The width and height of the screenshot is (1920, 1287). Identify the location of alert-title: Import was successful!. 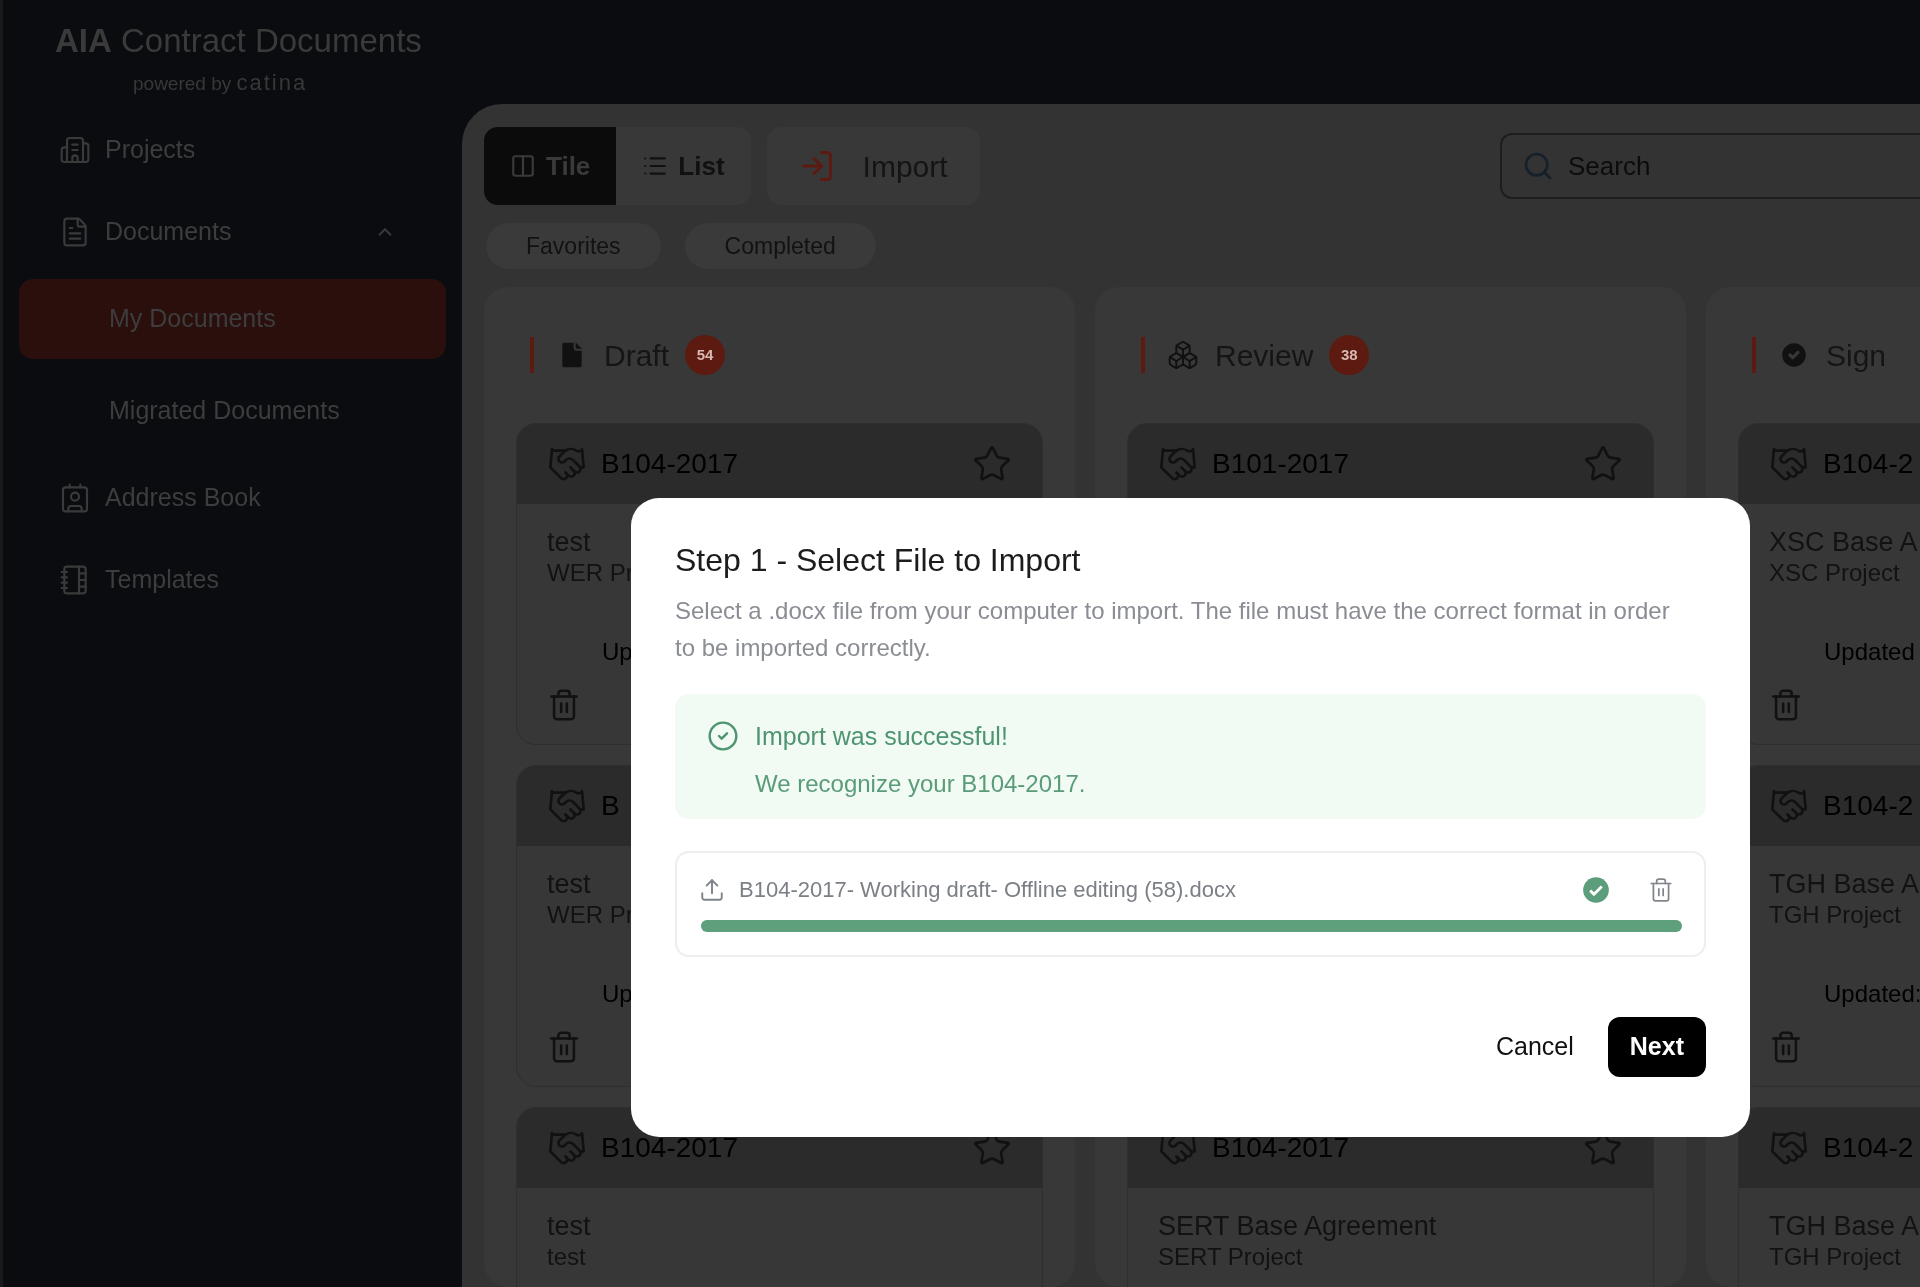
(882, 736).